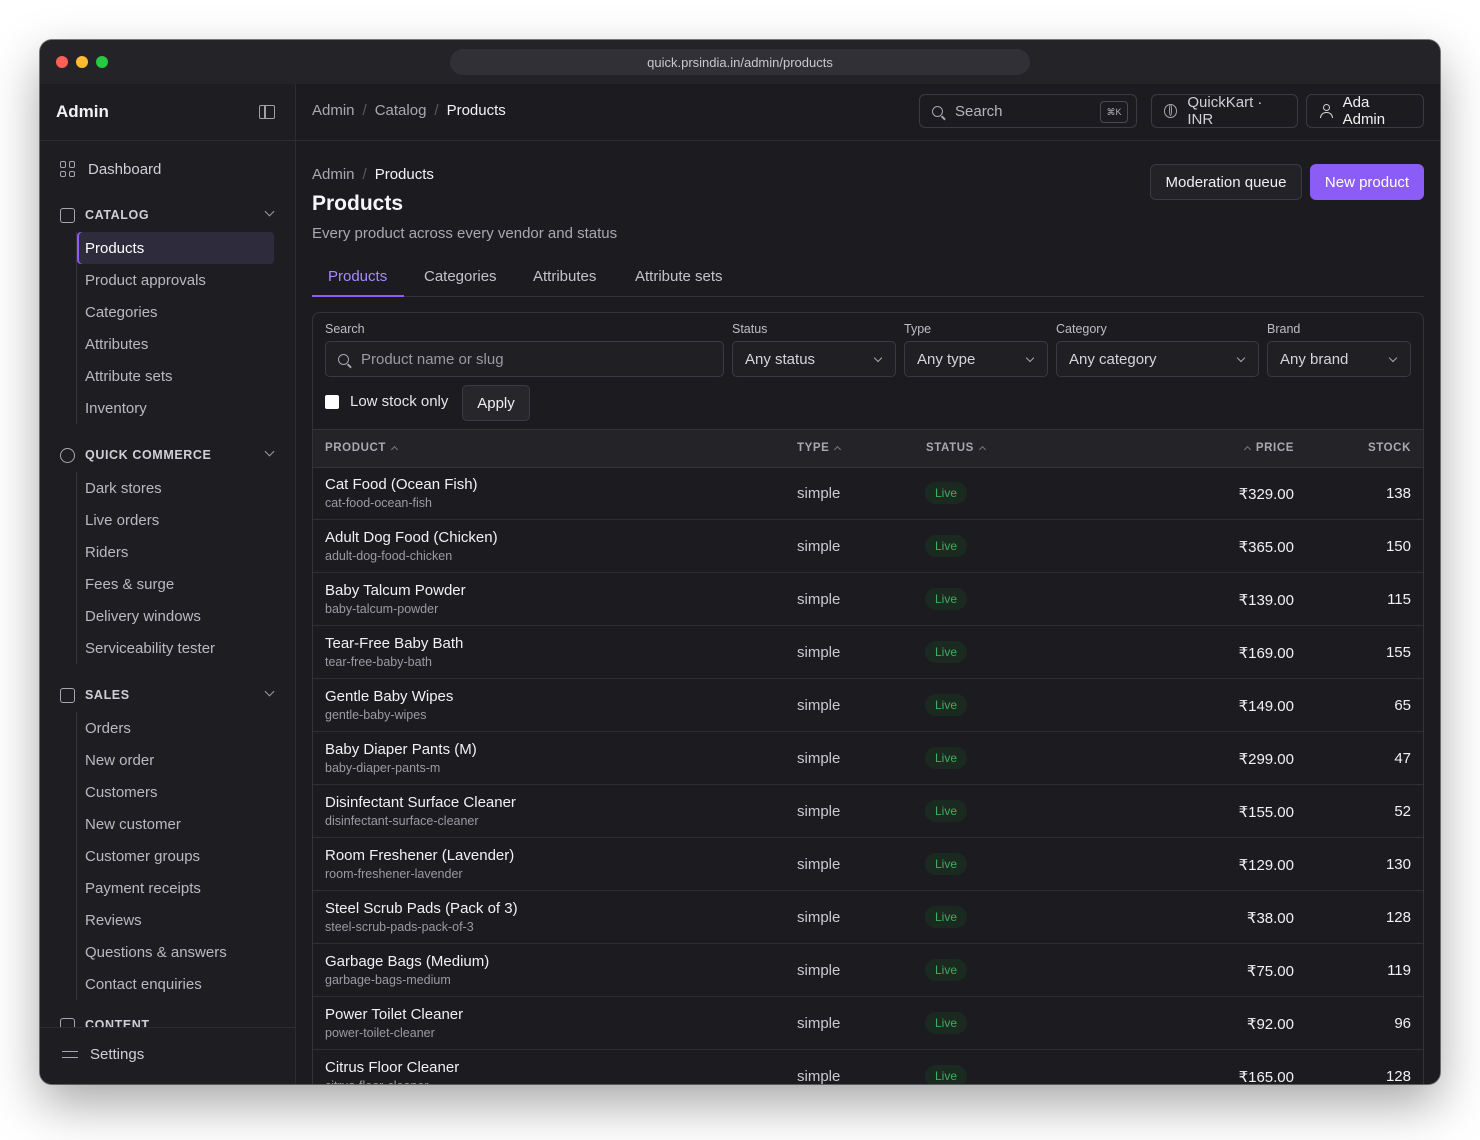  I want to click on product-search-input: Product name or slug, so click(524, 359).